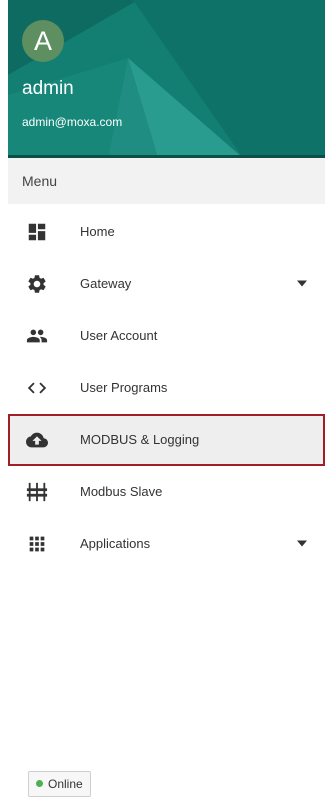  Describe the element at coordinates (65, 784) in the screenshot. I see `status-label: Online` at that location.